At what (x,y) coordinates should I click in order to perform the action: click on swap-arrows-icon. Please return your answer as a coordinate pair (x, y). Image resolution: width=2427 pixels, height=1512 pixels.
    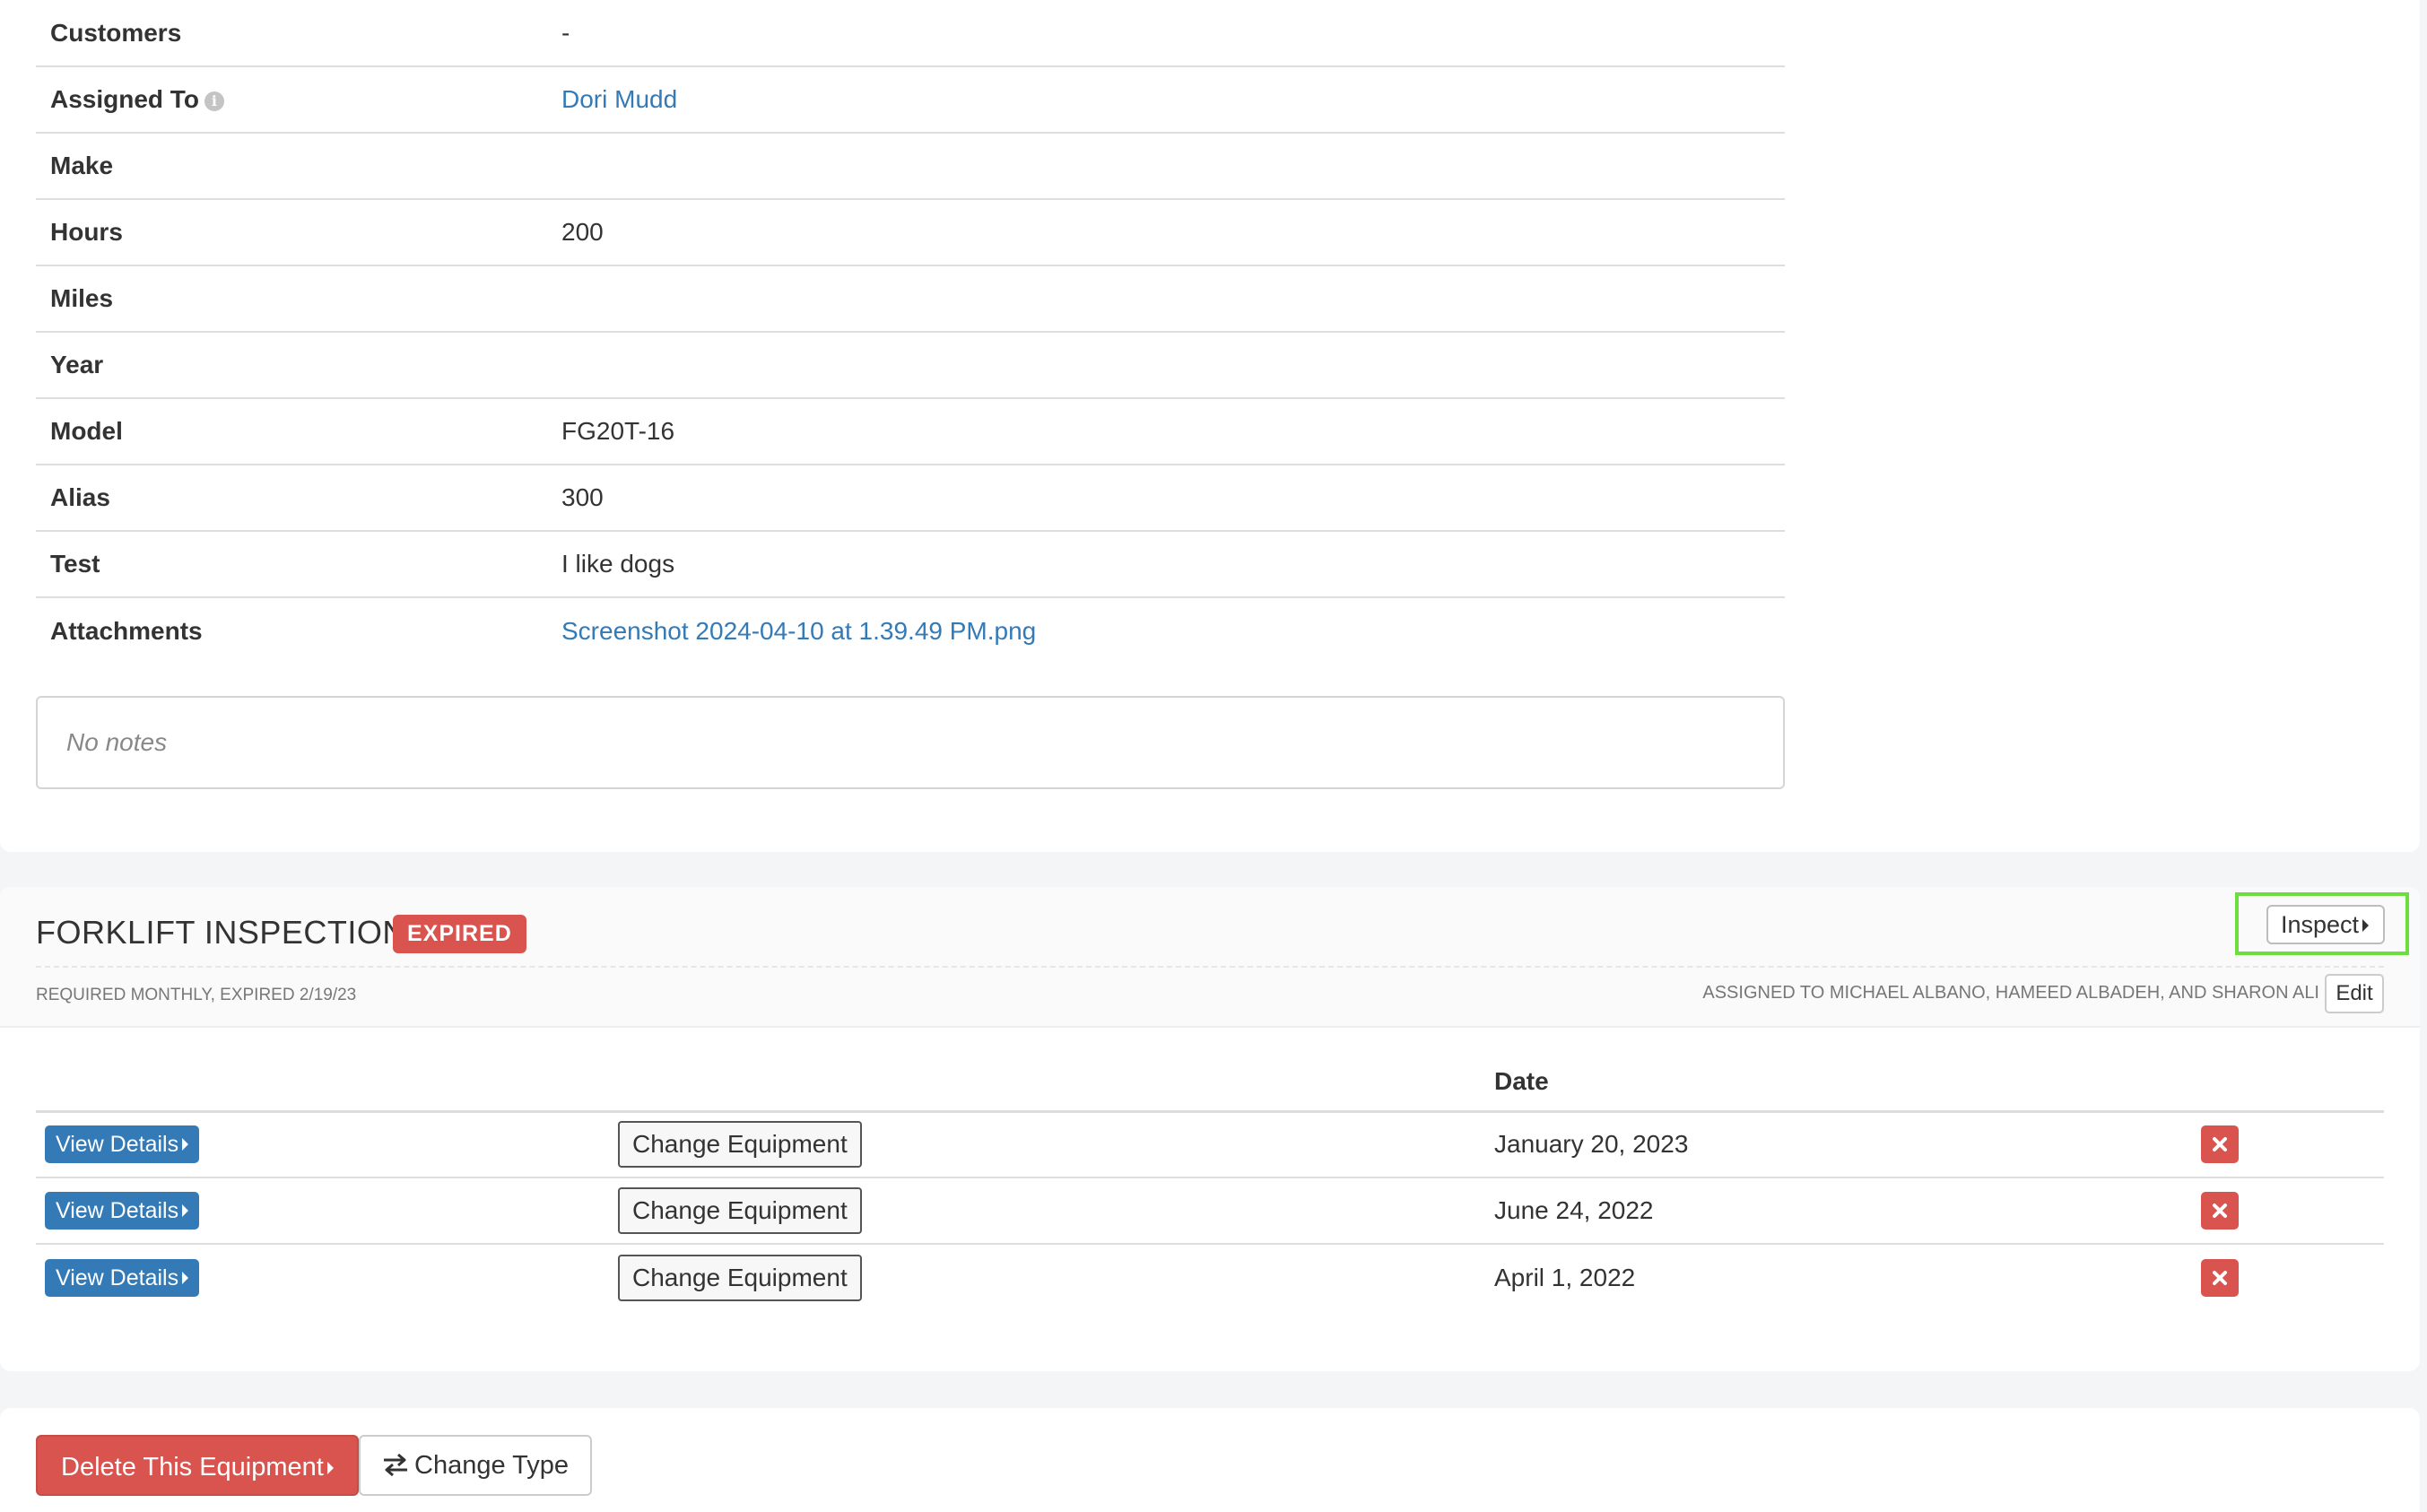
    Looking at the image, I should click on (395, 1464).